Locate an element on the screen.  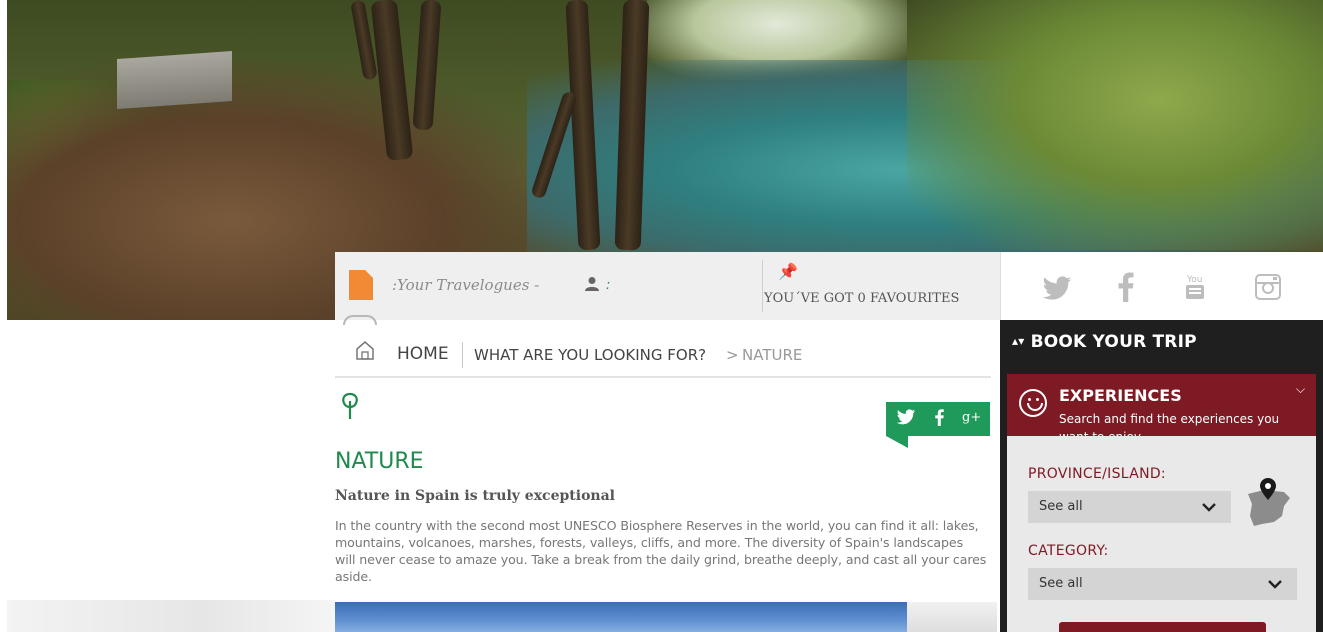
province-select-value: See all is located at coordinates (1061, 506).